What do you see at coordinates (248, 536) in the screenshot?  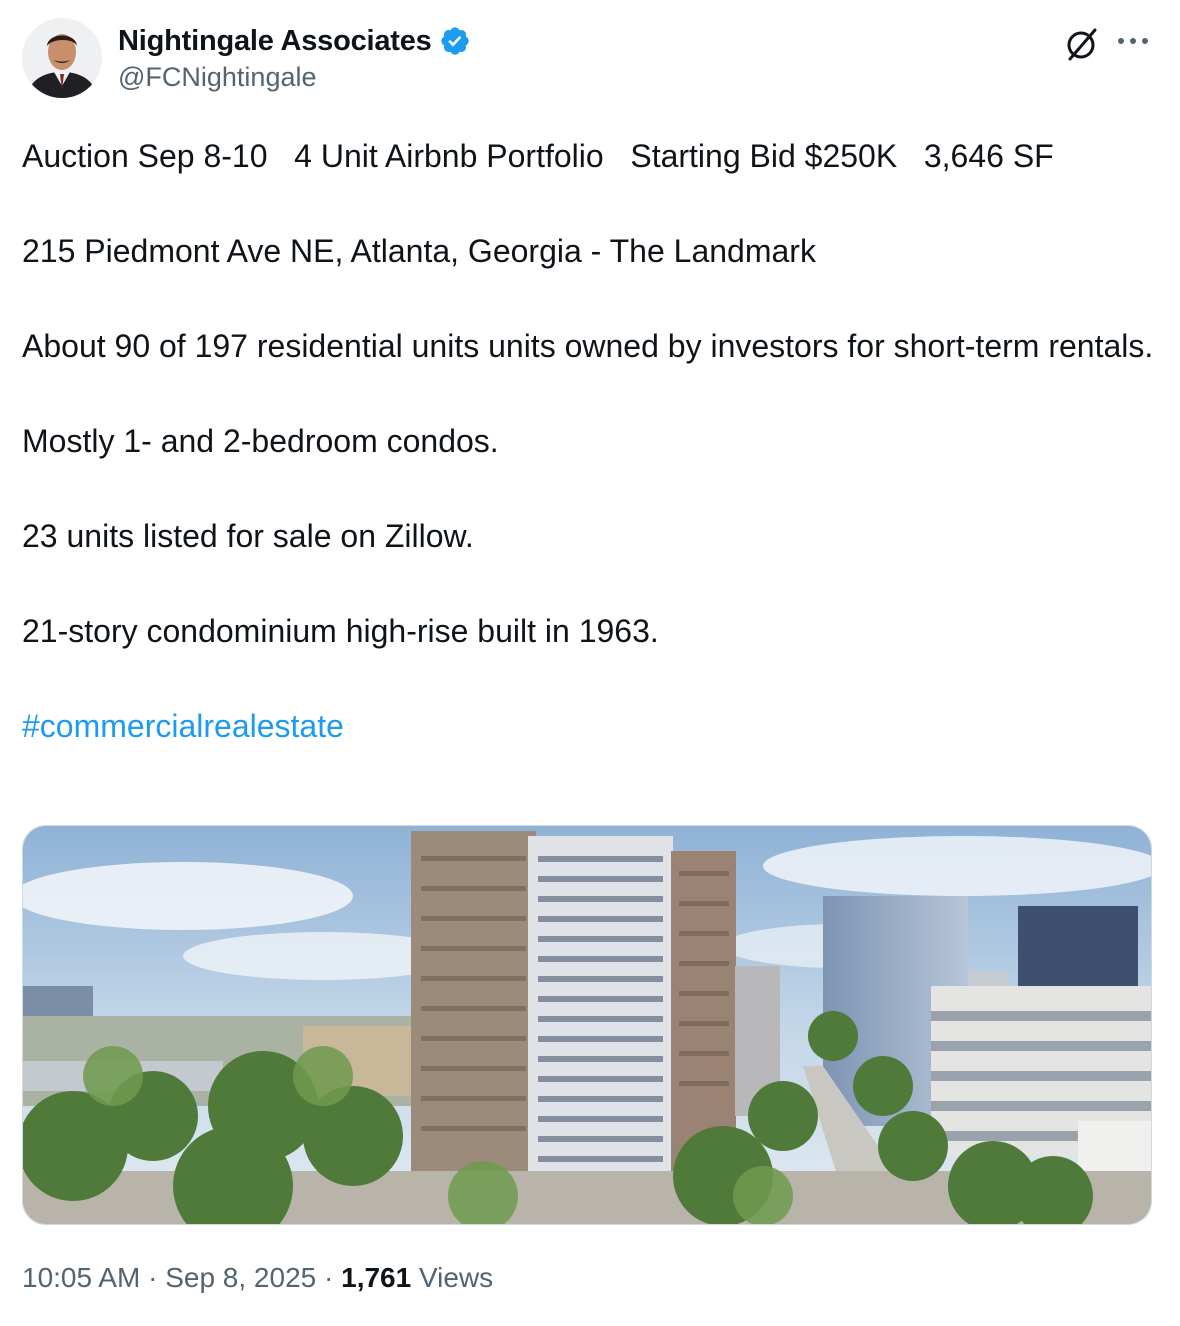 I see `tweet-line-zillow: 23 units listed for sale on Zillow.` at bounding box center [248, 536].